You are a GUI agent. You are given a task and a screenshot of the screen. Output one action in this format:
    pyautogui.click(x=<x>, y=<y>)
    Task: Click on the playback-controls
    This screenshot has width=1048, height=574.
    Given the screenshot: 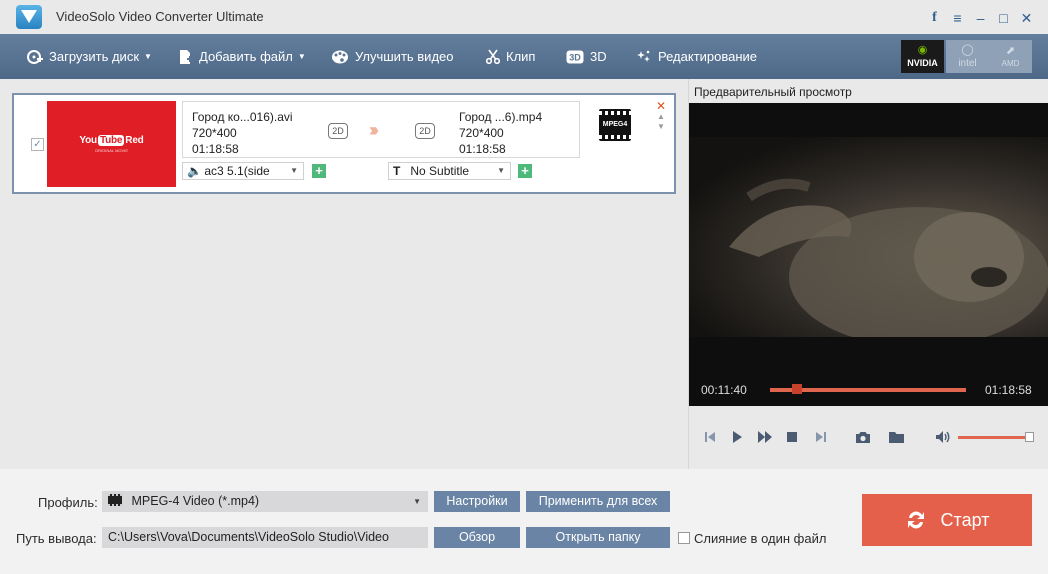 What is the action you would take?
    pyautogui.click(x=868, y=437)
    